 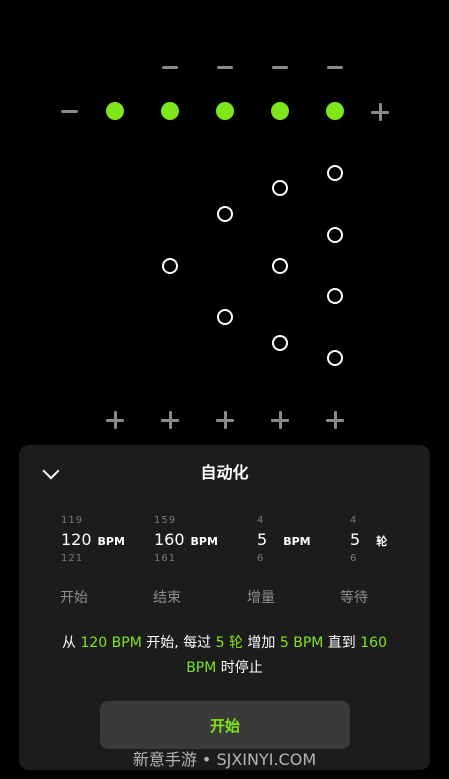 What do you see at coordinates (335, 420) in the screenshot?
I see `beat-5-plus-button` at bounding box center [335, 420].